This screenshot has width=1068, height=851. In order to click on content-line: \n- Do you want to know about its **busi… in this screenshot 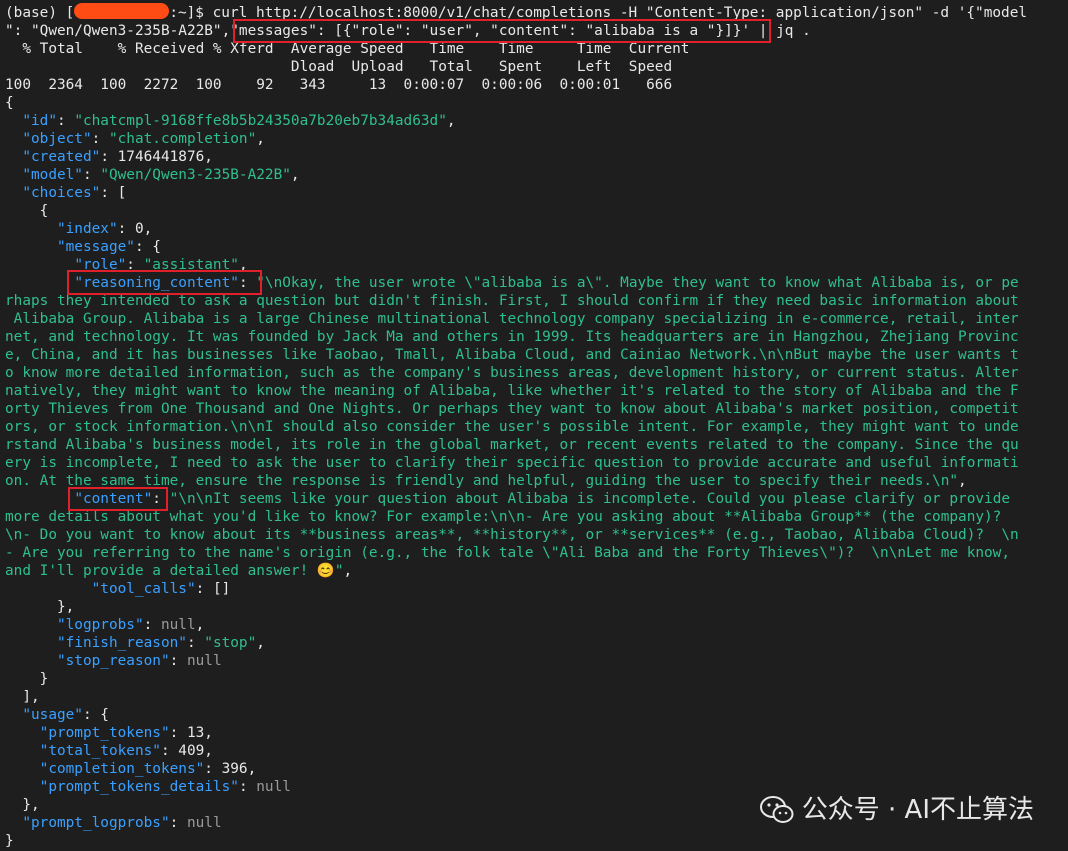, I will do `click(512, 535)`.